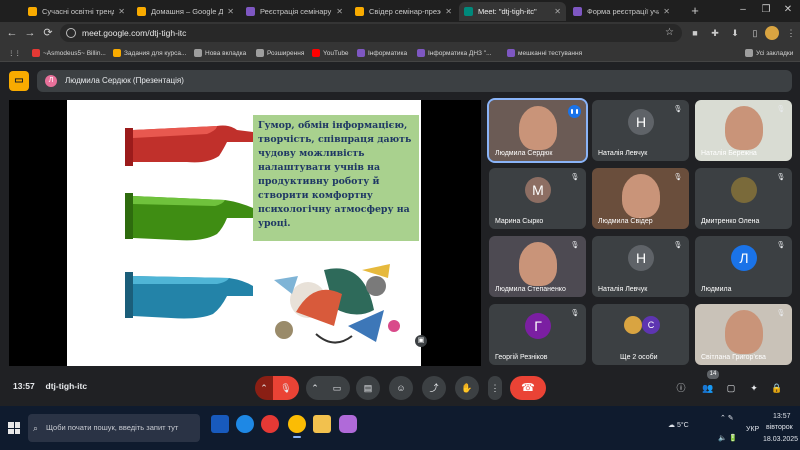 The width and height of the screenshot is (800, 450). What do you see at coordinates (30, 33) in the screenshot?
I see `forward-icon: →` at bounding box center [30, 33].